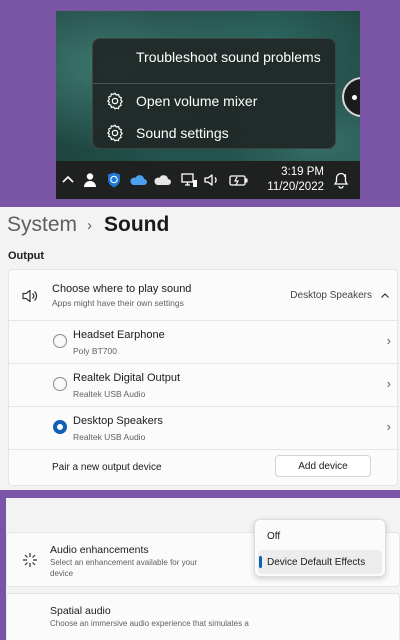 Image resolution: width=400 pixels, height=640 pixels. Describe the element at coordinates (107, 467) in the screenshot. I see `pair-device-label: Pair a new output device` at that location.